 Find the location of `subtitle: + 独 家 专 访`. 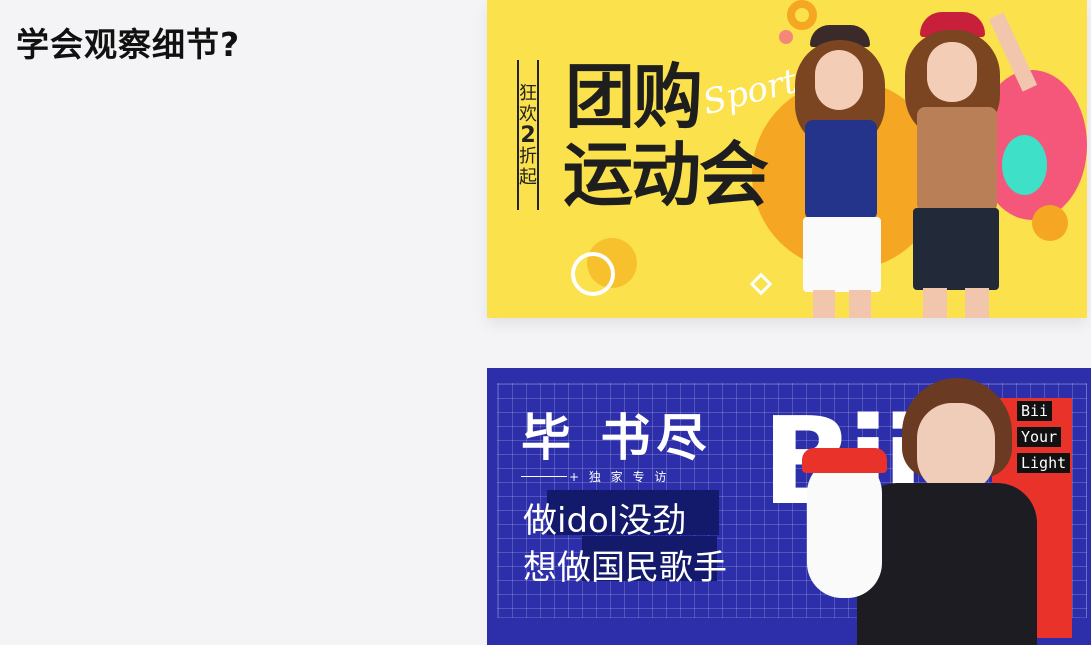

subtitle: + 独 家 专 访 is located at coordinates (619, 477).